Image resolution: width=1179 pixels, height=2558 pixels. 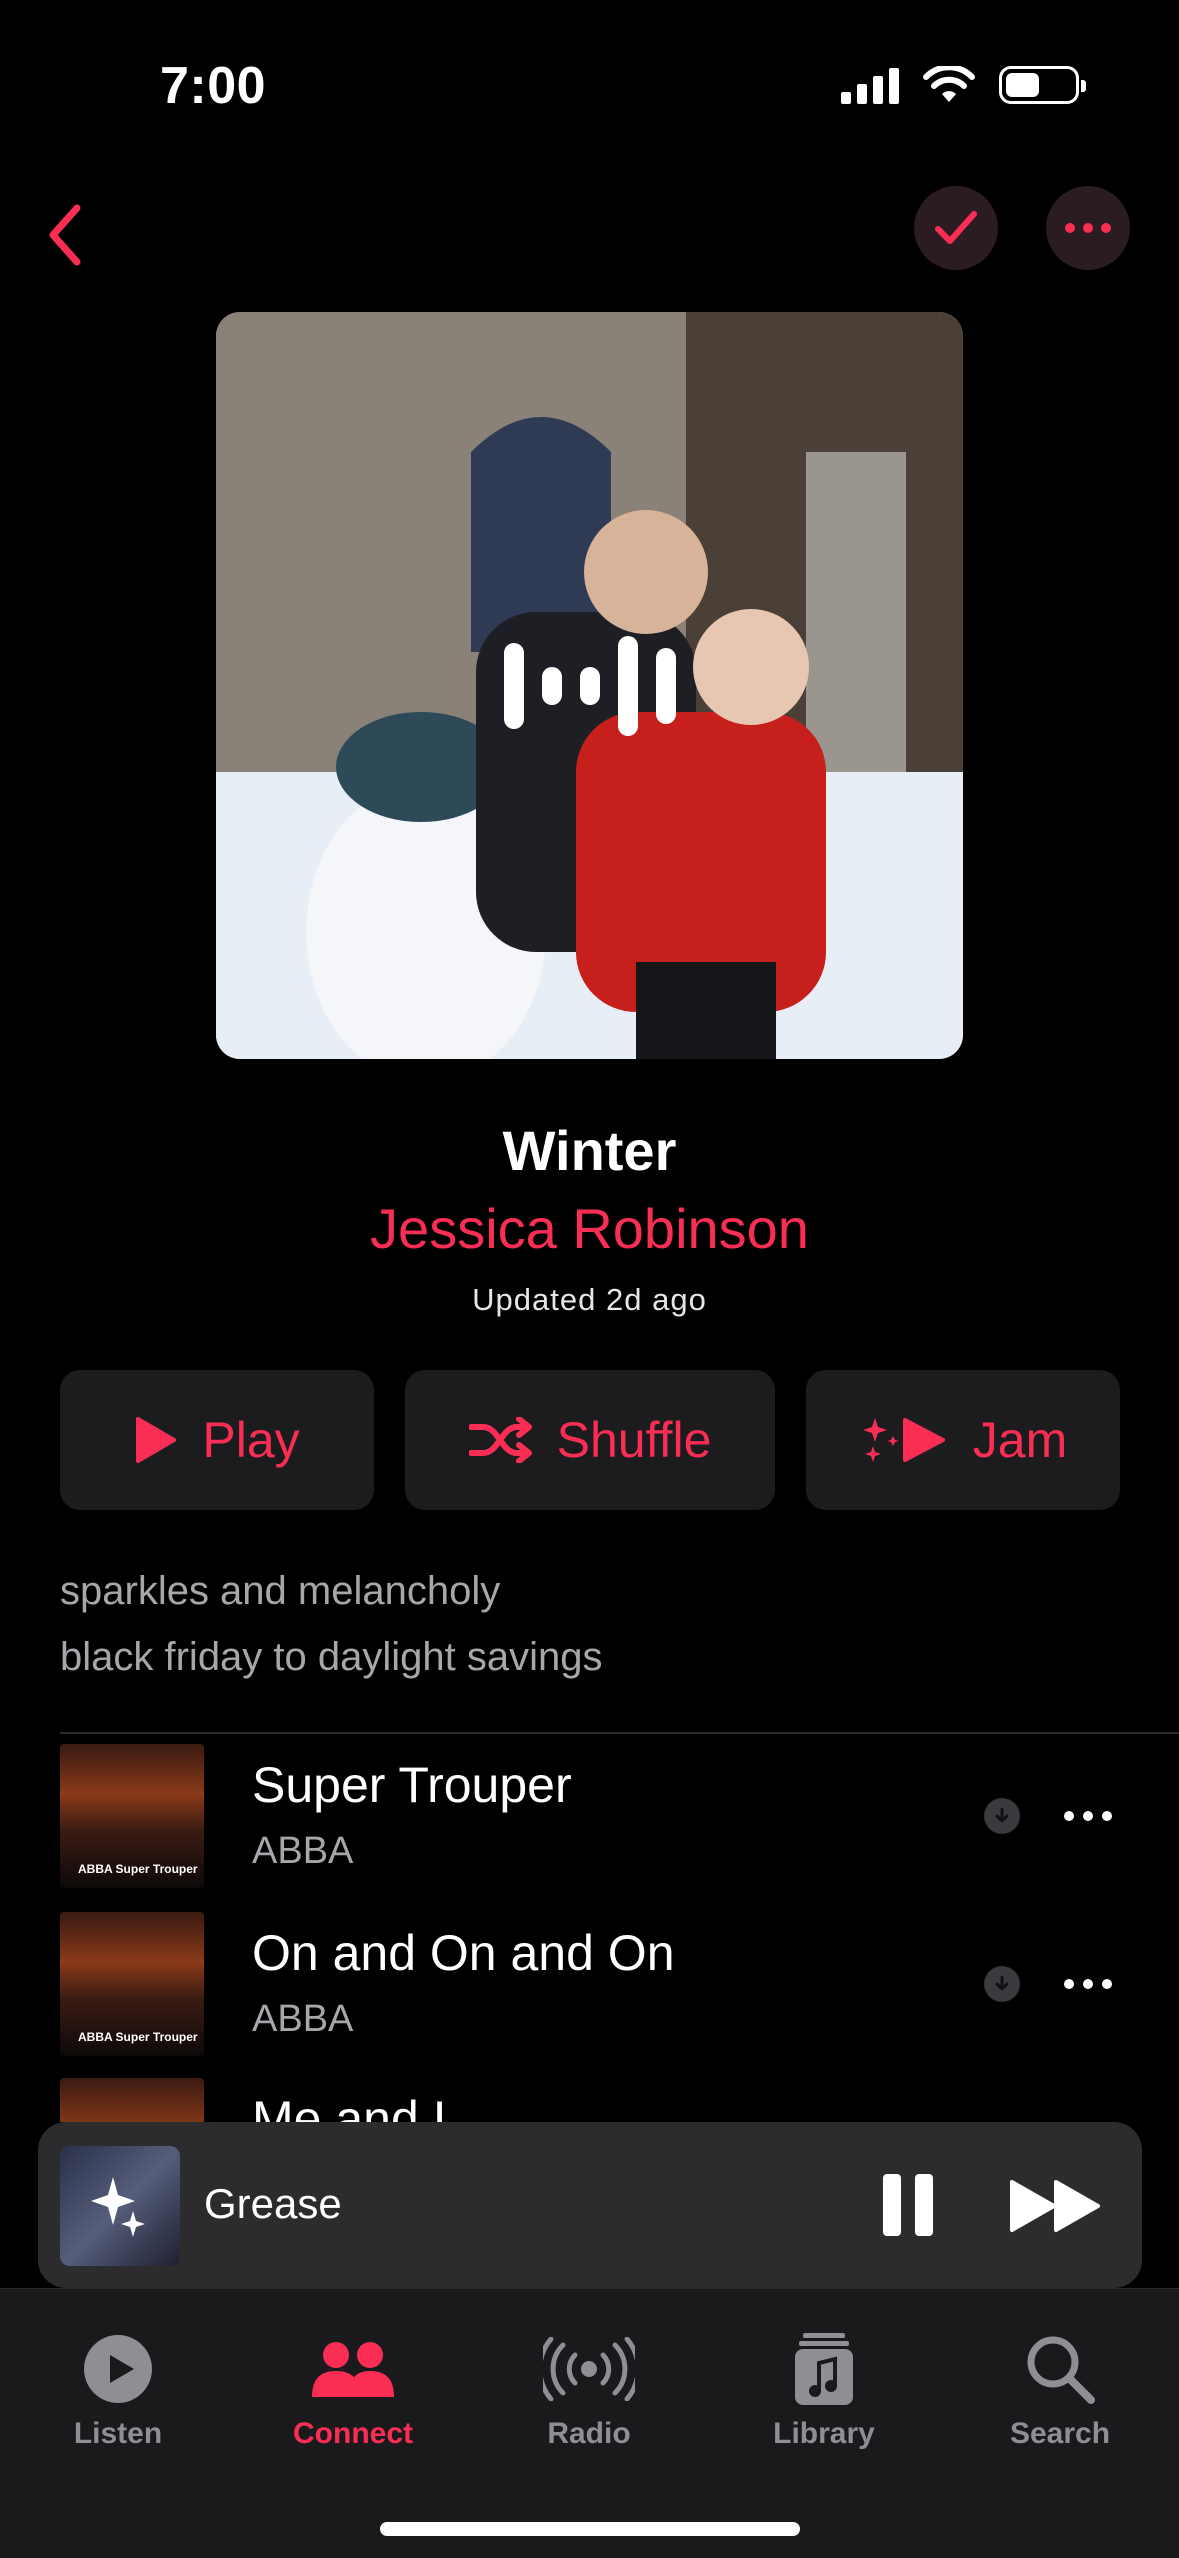 What do you see at coordinates (251, 1440) in the screenshot?
I see `play-label: Play` at bounding box center [251, 1440].